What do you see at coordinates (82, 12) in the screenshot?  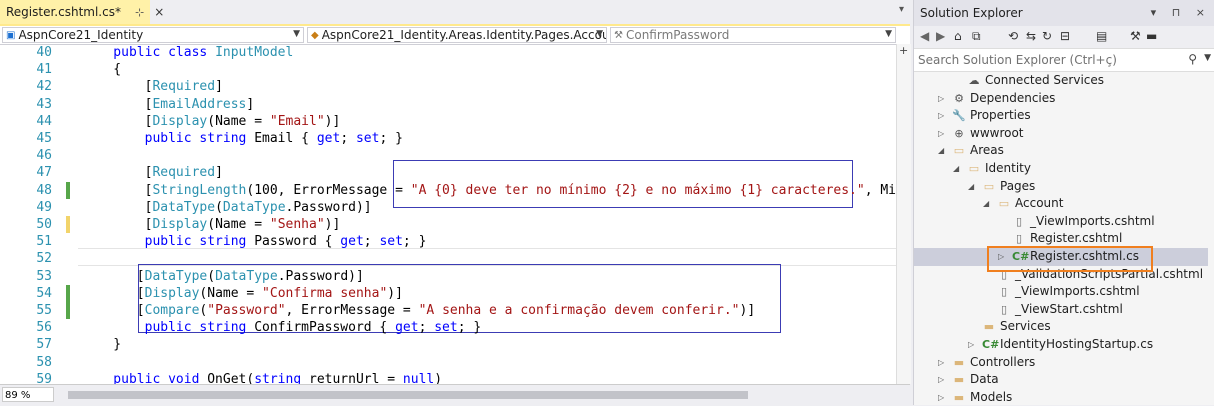 I see `tab-register-cshtml-cs: Register.cshtml.cs* ⊹ ×` at bounding box center [82, 12].